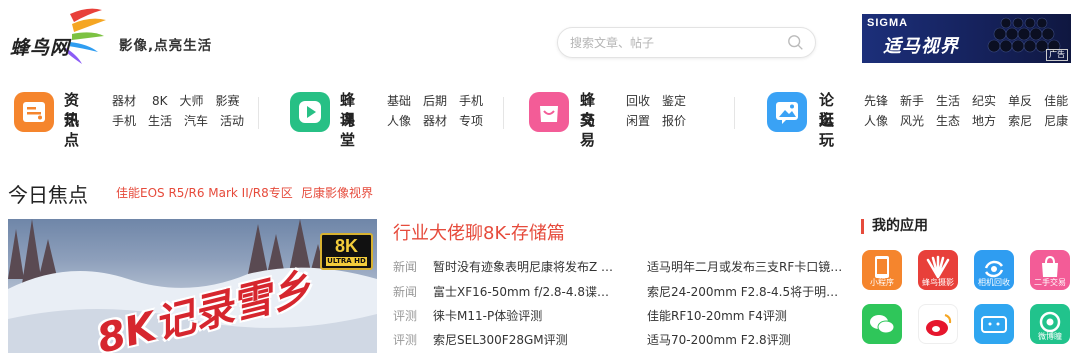  I want to click on news-title: 索尼SEL300F28GM评测, so click(526, 339).